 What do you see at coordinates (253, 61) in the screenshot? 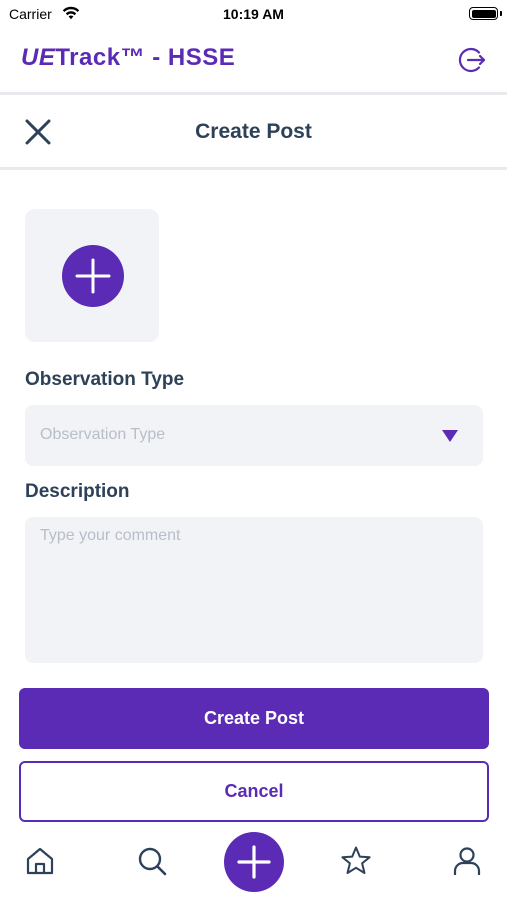
I see `app-header: UETrack™ - HSSE` at bounding box center [253, 61].